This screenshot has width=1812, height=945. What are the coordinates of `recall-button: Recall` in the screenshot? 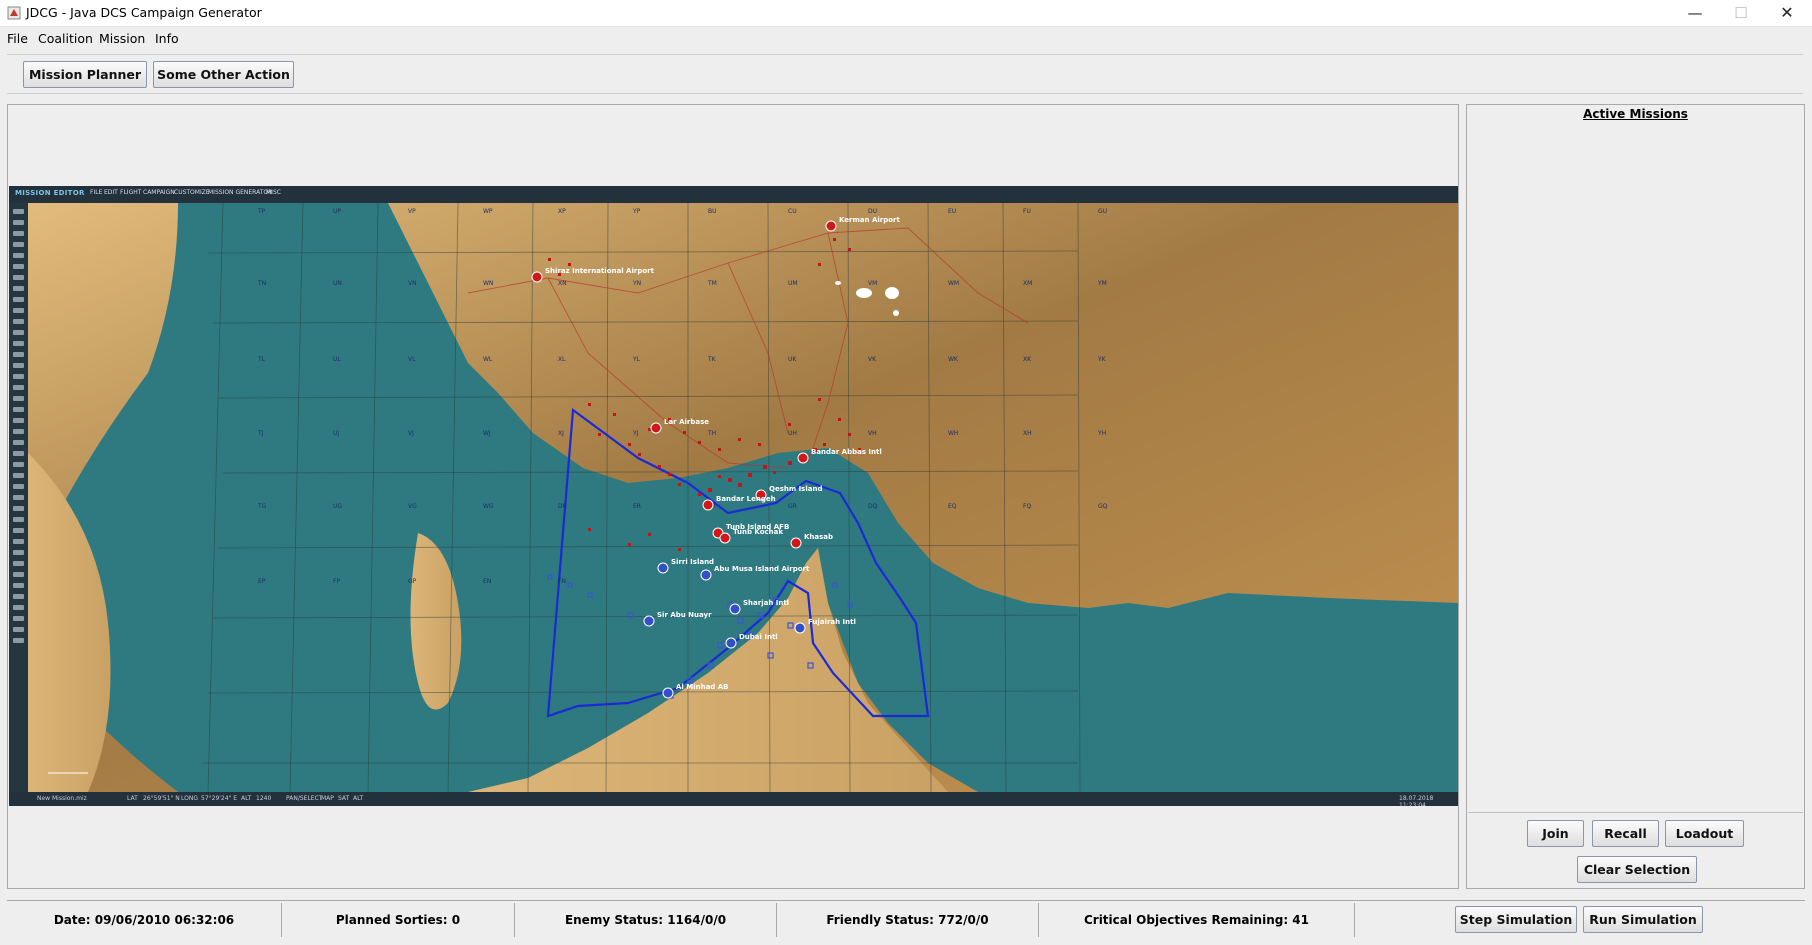 It's located at (1625, 833).